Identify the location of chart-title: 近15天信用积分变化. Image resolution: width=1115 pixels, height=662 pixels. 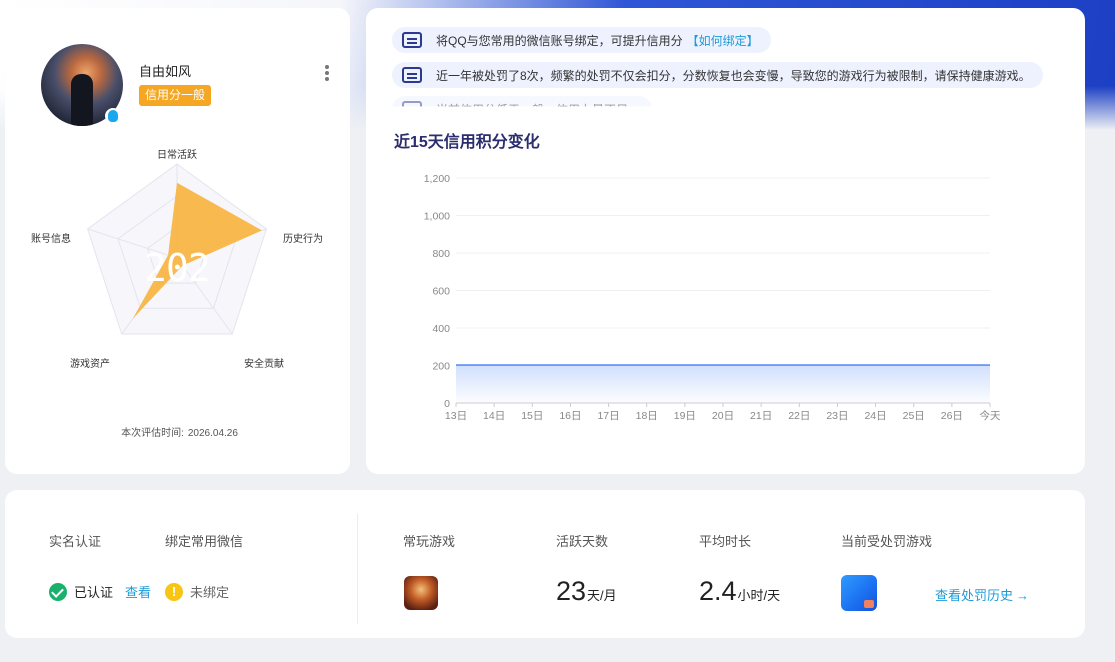
(467, 142).